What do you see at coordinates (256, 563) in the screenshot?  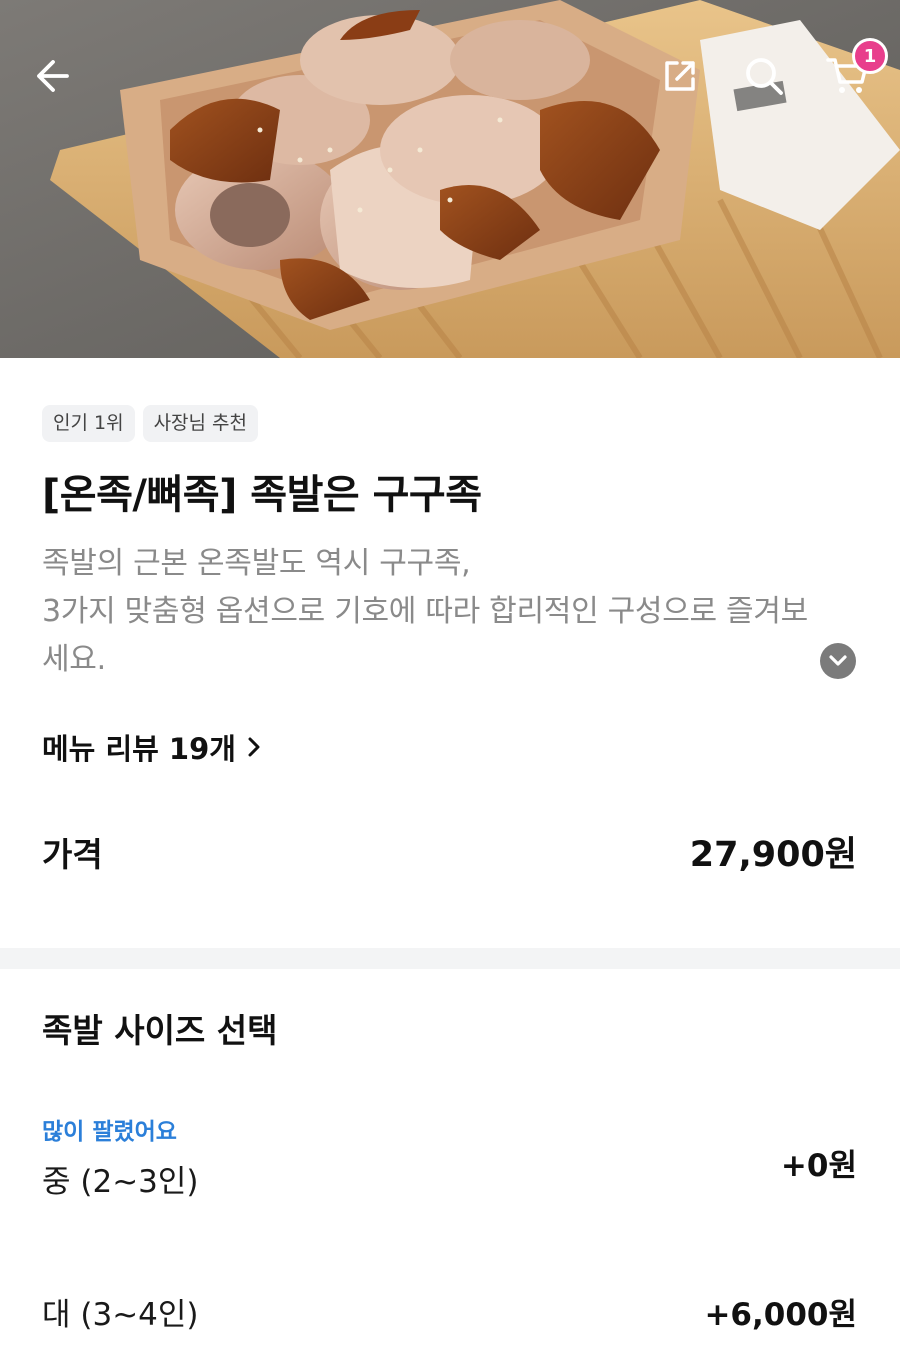 I see `description-line: 족발의 근본 온족발도 역시 구구족,` at bounding box center [256, 563].